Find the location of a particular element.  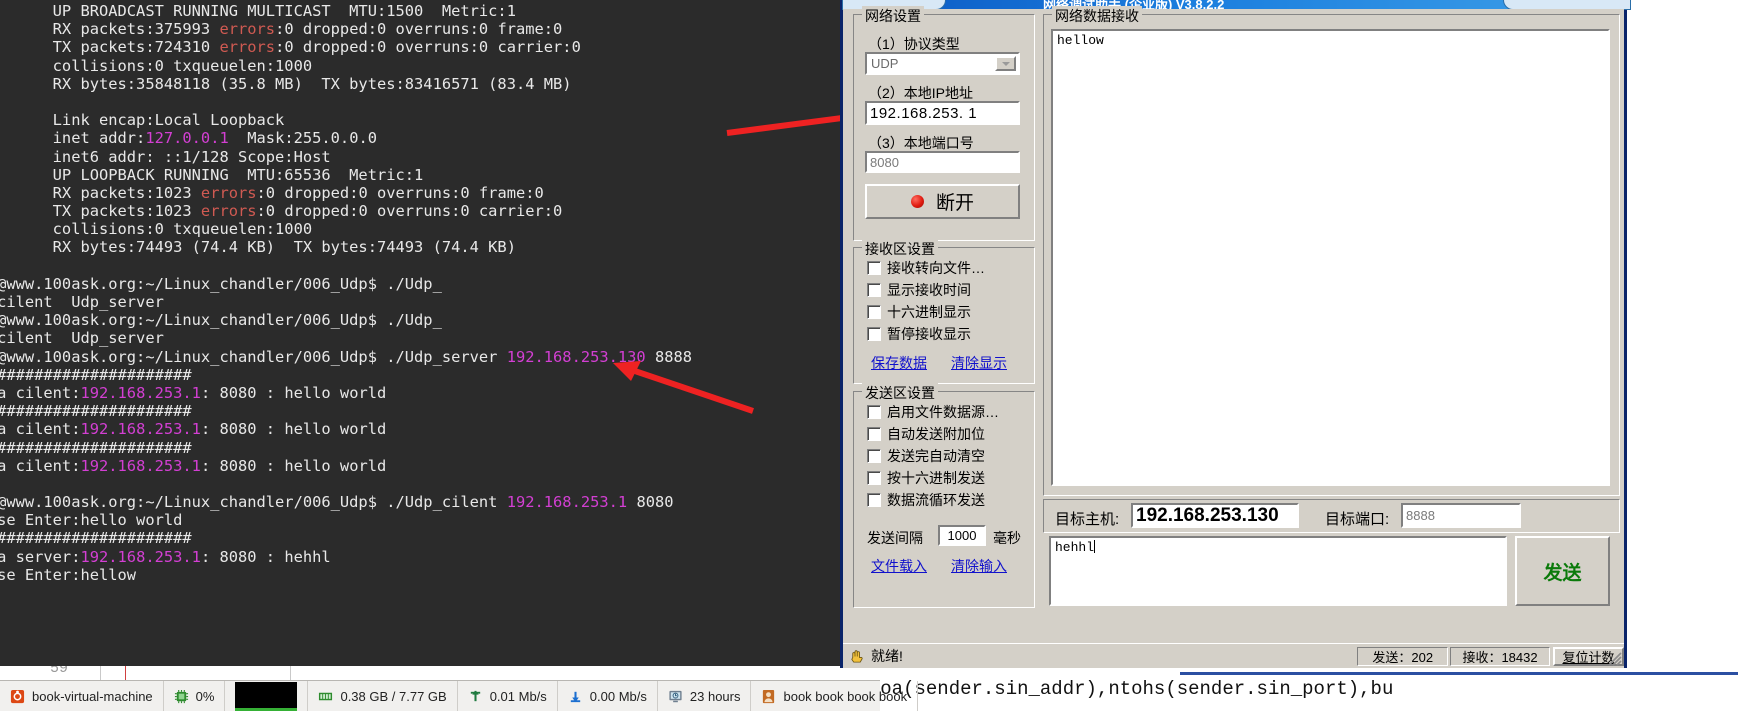

receive-checkbox-3: 暂停接收显示 is located at coordinates (919, 334).